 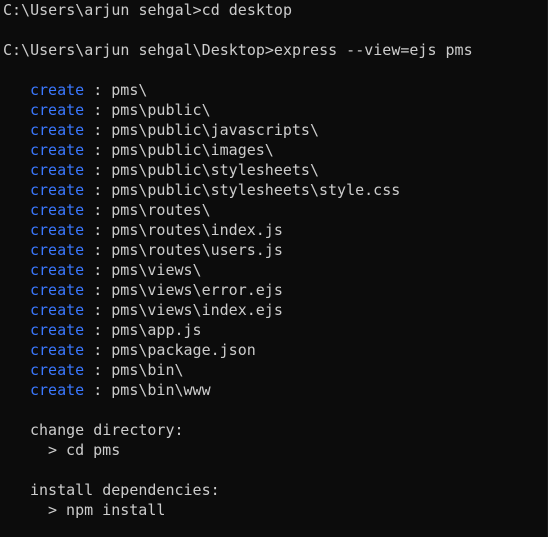 I want to click on created-path: pms\routes\users.js, so click(x=197, y=250).